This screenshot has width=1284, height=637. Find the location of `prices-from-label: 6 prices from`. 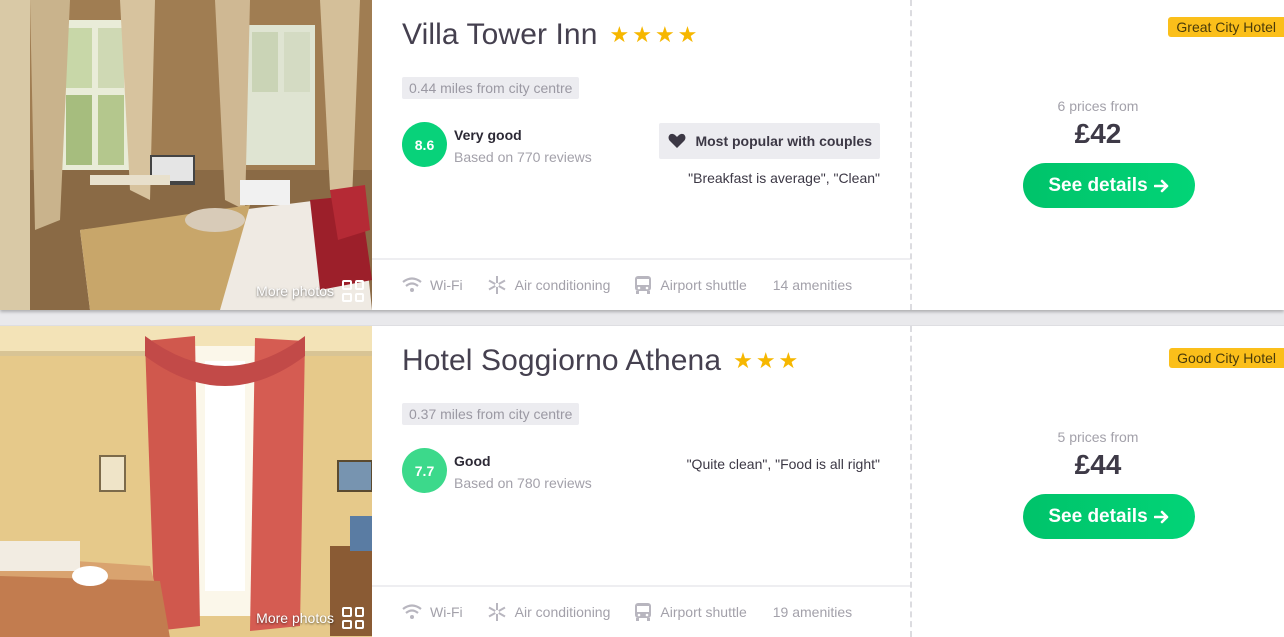

prices-from-label: 6 prices from is located at coordinates (1098, 106).